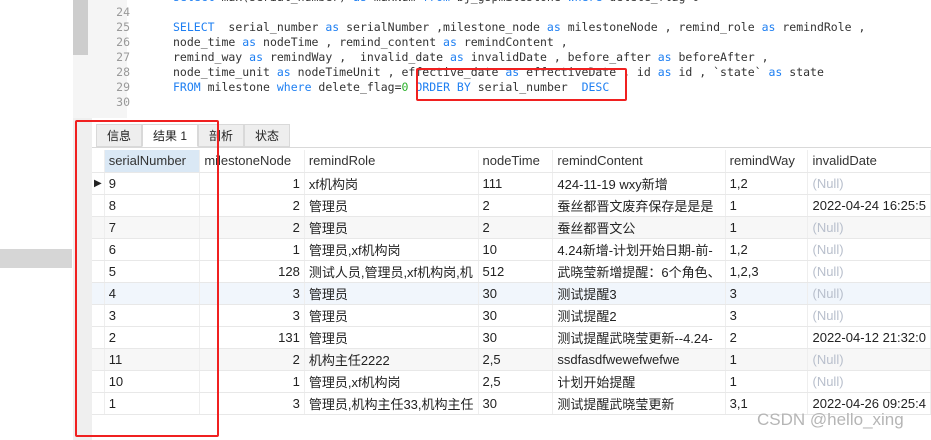  What do you see at coordinates (80, 27) in the screenshot?
I see `scrollbar-thumb` at bounding box center [80, 27].